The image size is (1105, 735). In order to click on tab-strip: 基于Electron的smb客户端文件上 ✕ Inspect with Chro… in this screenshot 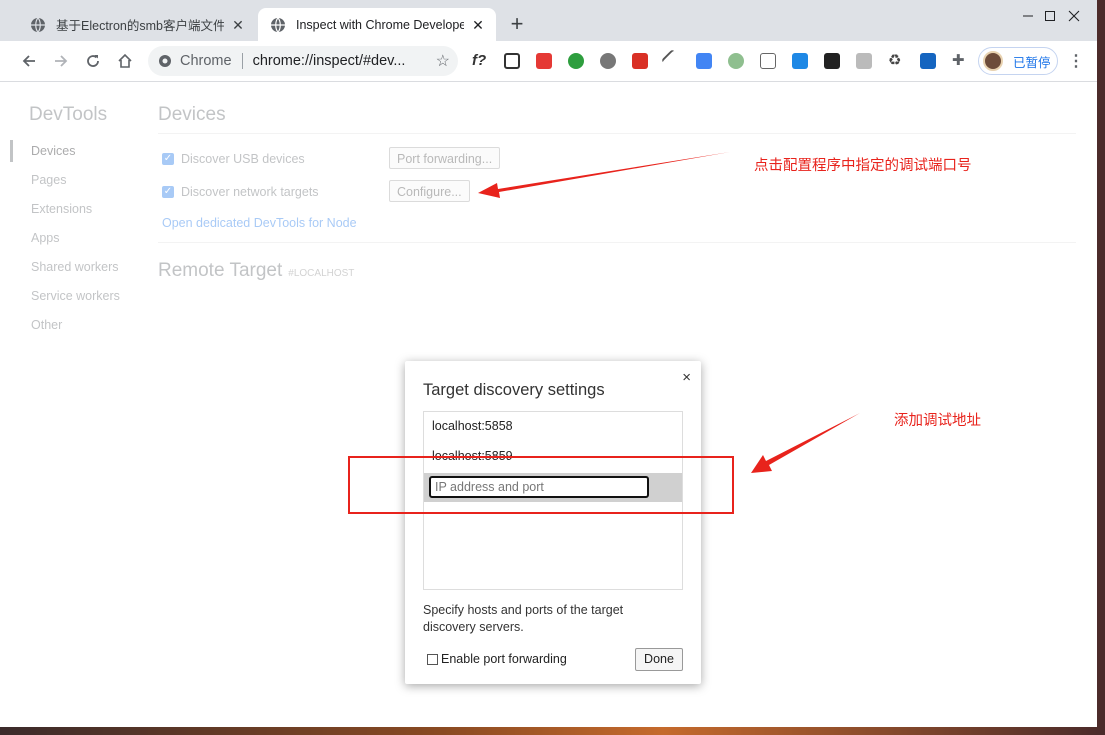, I will do `click(548, 20)`.